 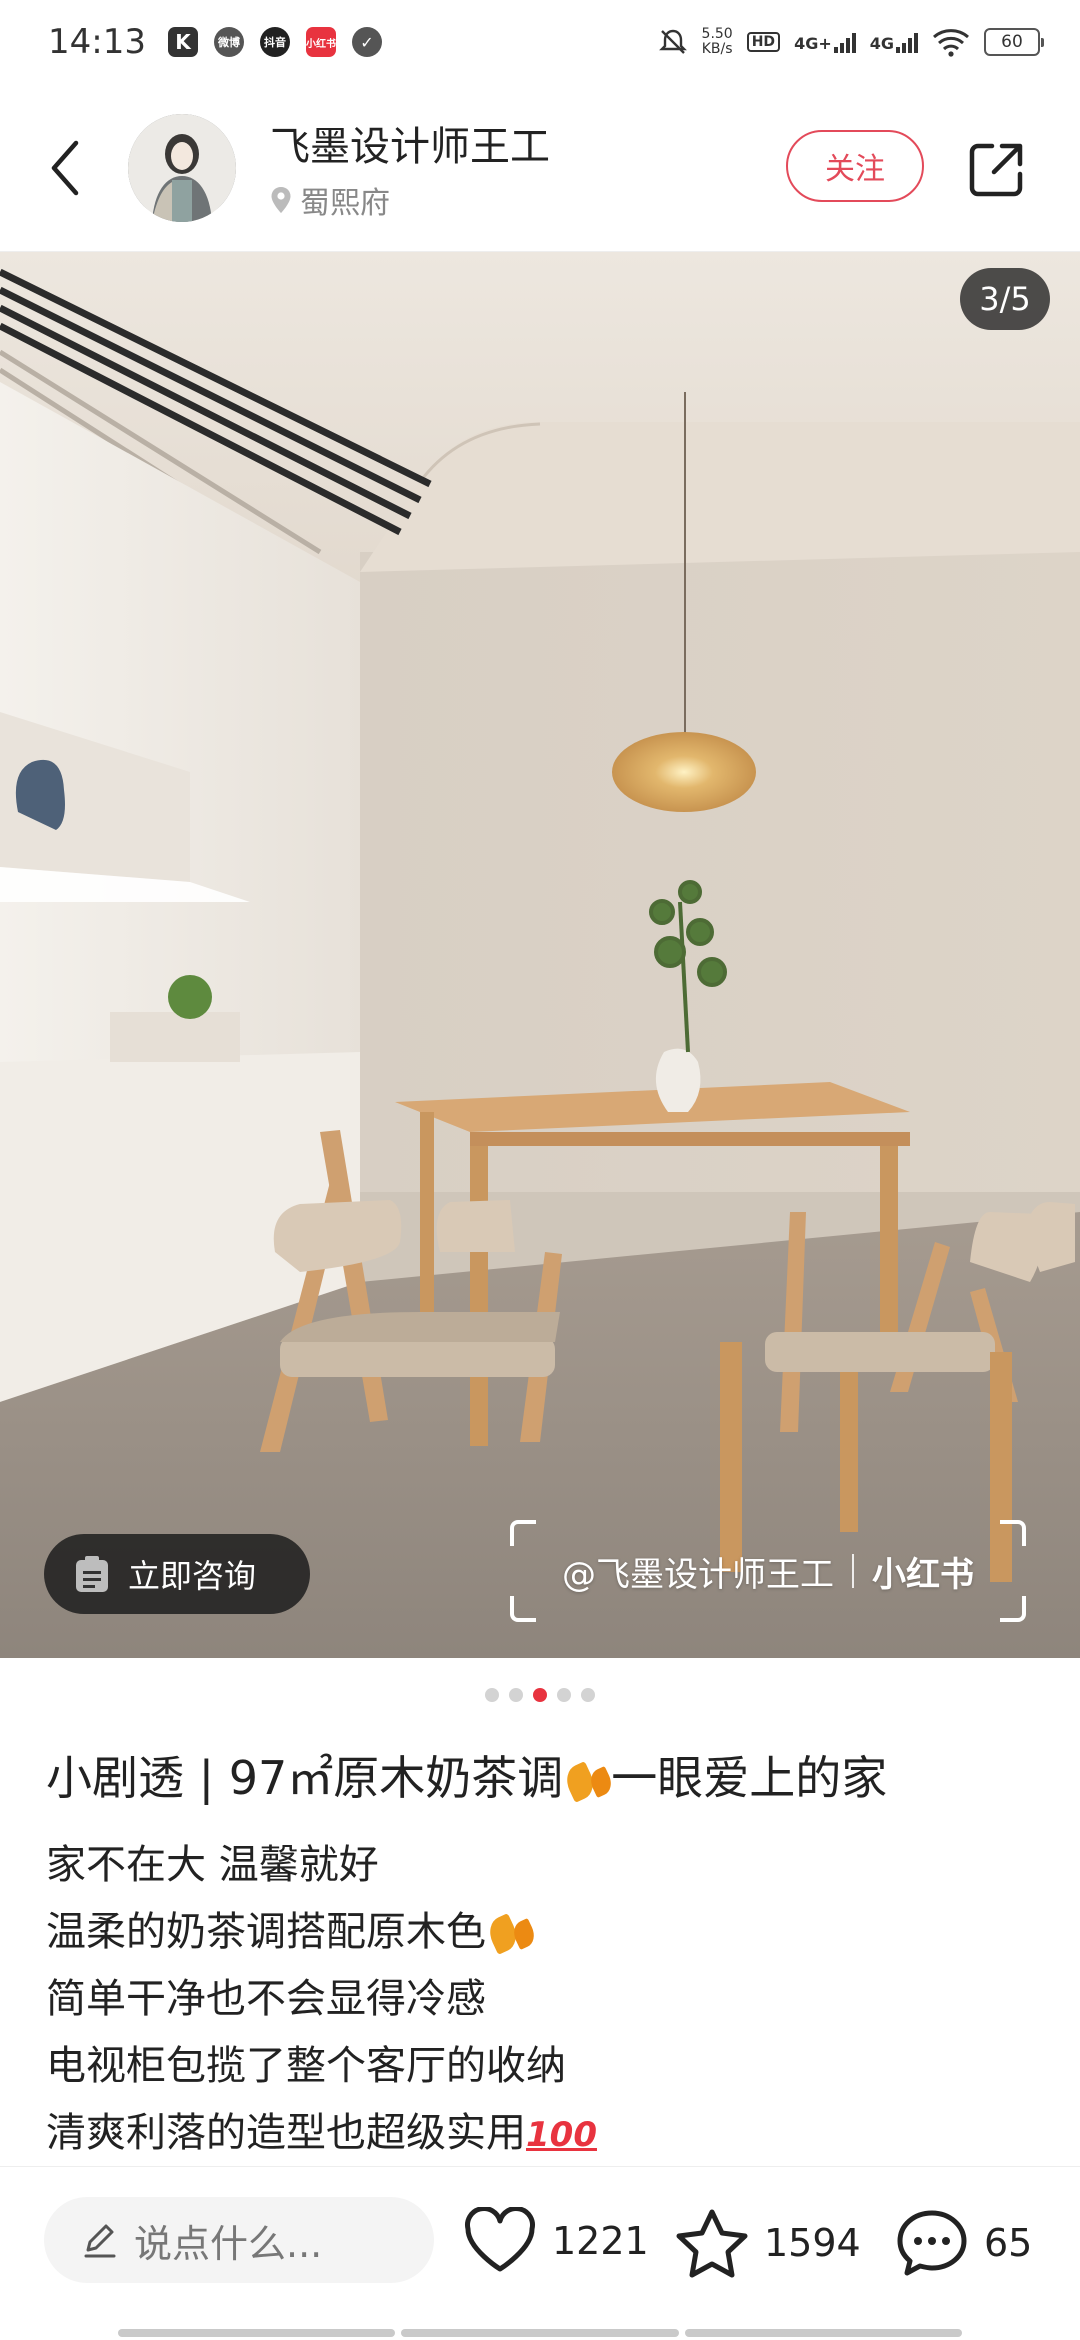 I want to click on favorite-button: 1594, so click(x=767, y=2243).